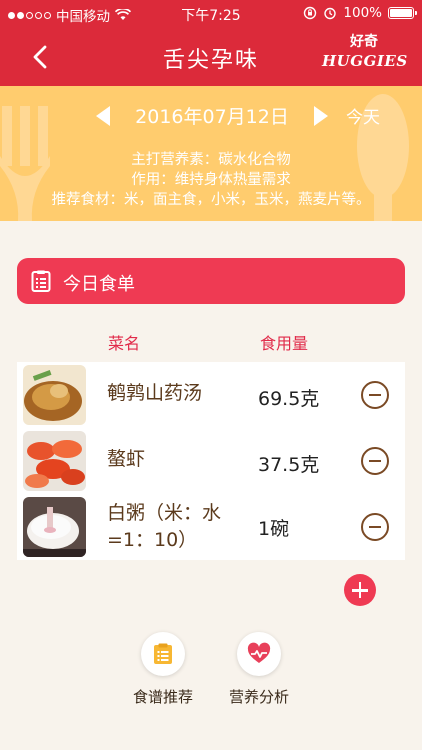  Describe the element at coordinates (310, 13) in the screenshot. I see `orientation-lock-icon` at that location.